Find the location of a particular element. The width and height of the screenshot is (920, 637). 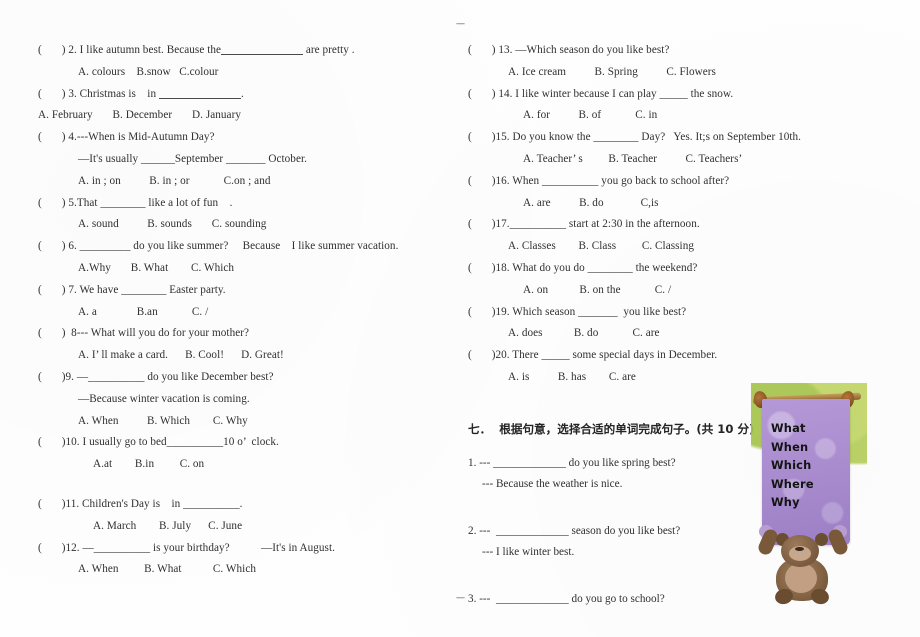

question-13-options: A. Ice cream B. Spring C. Flowers is located at coordinates (612, 71).